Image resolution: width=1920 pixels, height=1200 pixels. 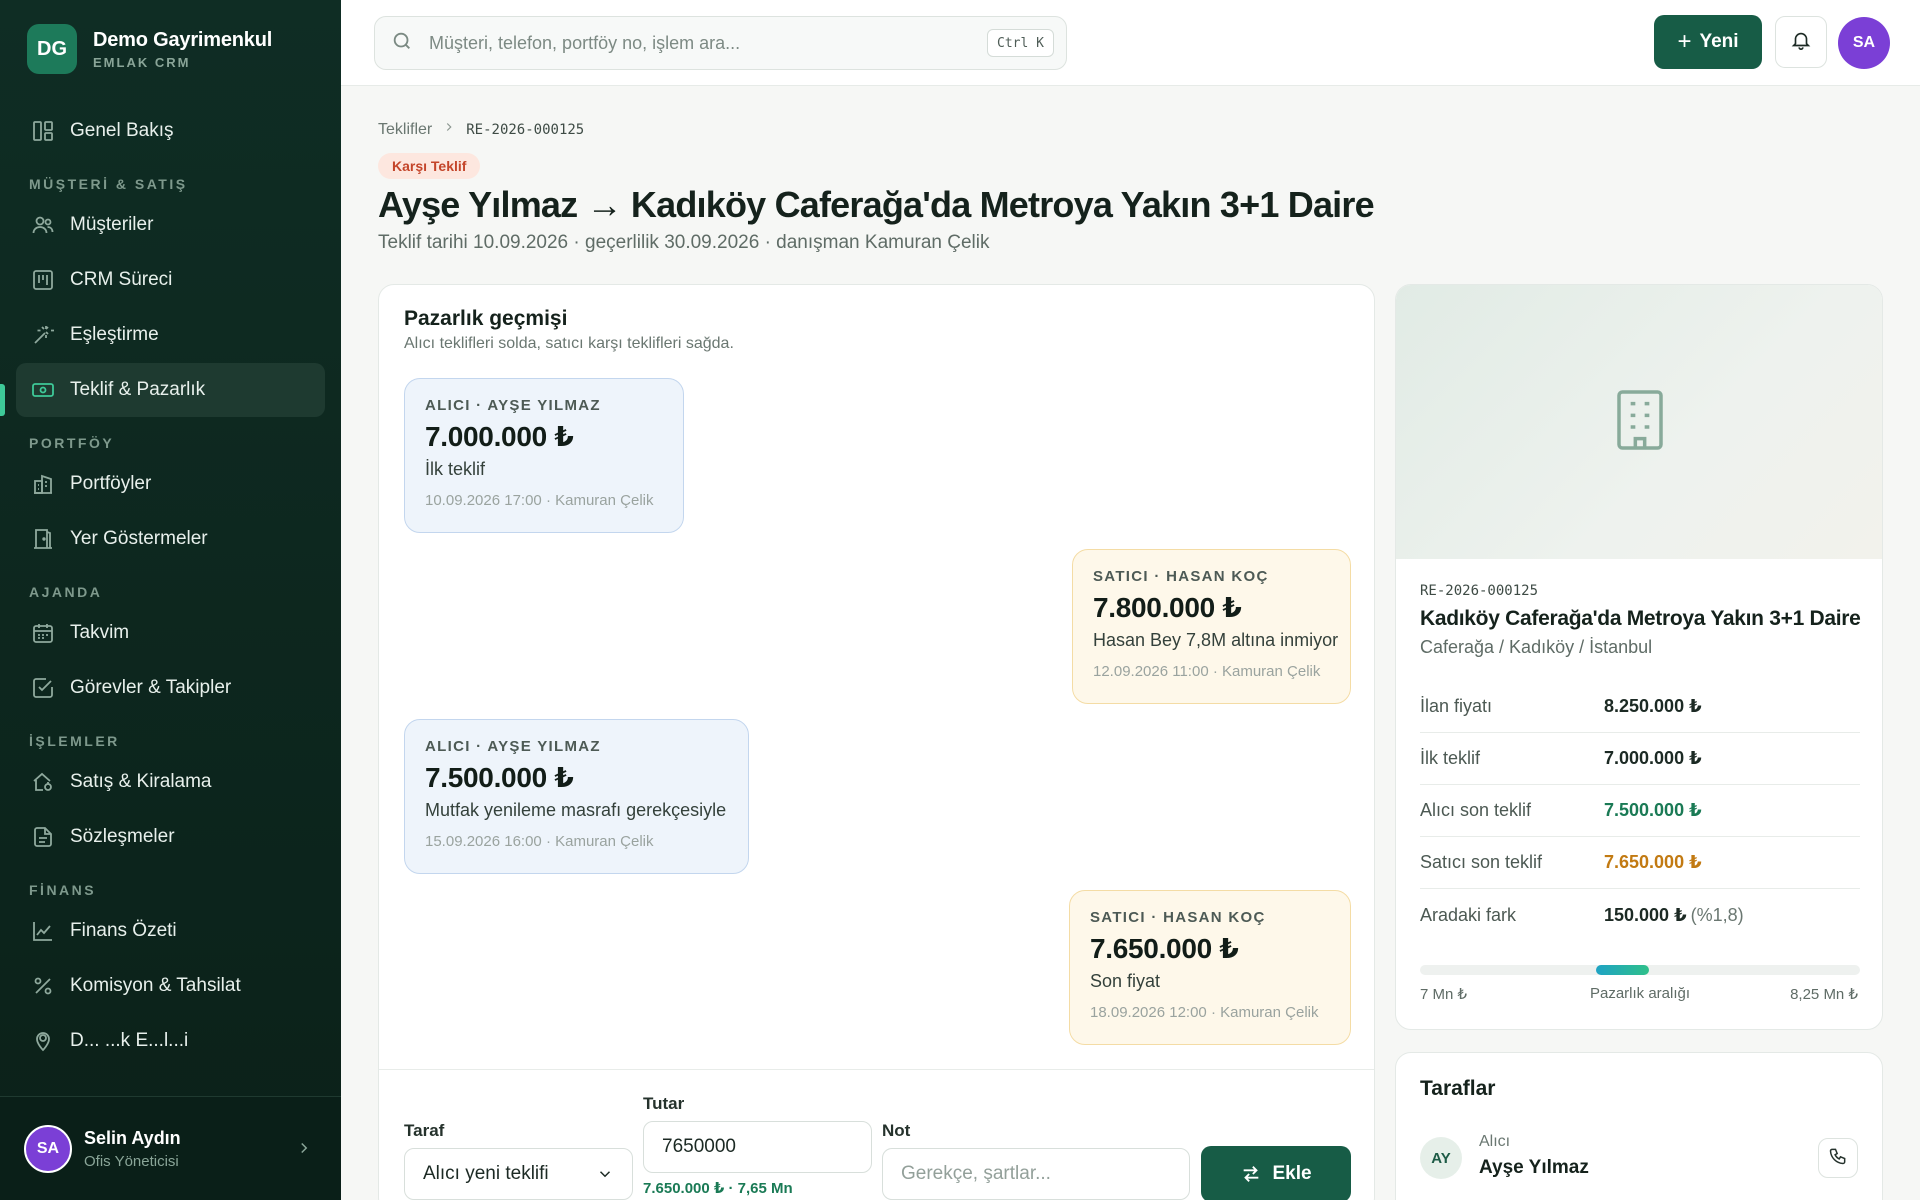 What do you see at coordinates (718, 1188) in the screenshot?
I see `amount-hint: 7.650.000 ₺ · 7,65 Mn` at bounding box center [718, 1188].